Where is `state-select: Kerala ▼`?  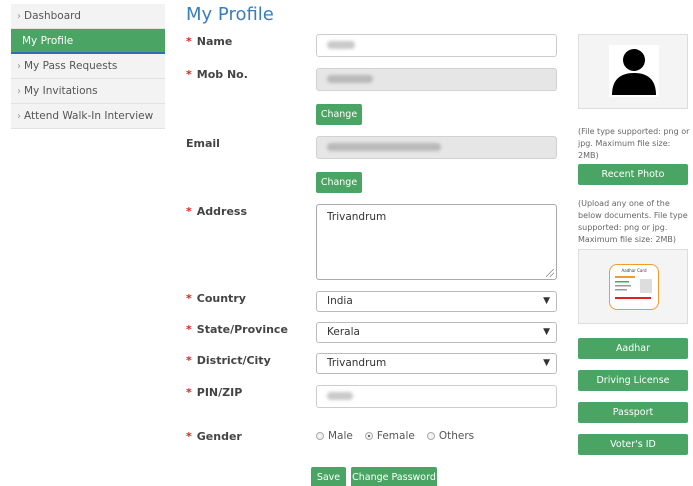 state-select: Kerala ▼ is located at coordinates (436, 332).